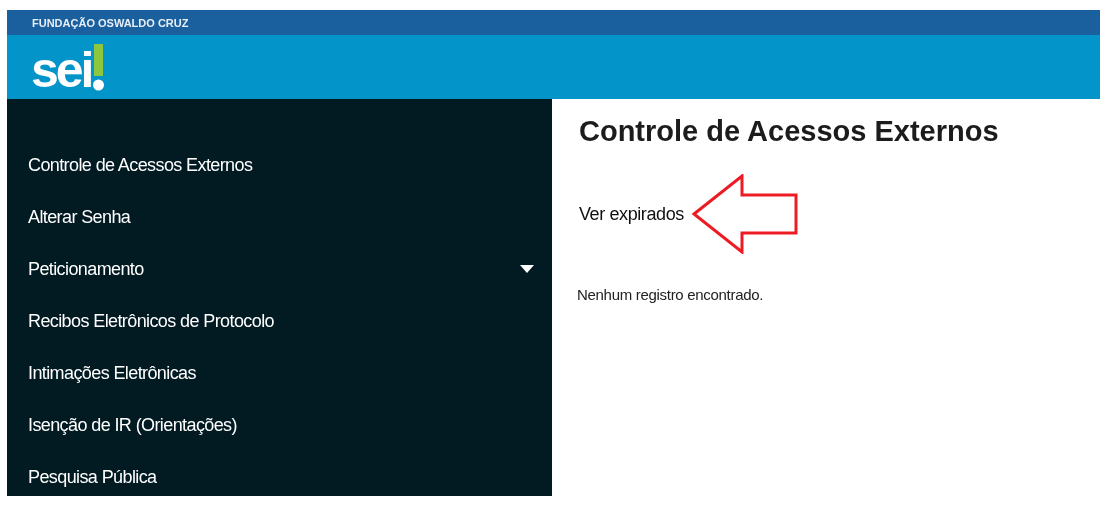 The height and width of the screenshot is (506, 1100). Describe the element at coordinates (279, 321) in the screenshot. I see `sidebar-menu-item: Recibos Eletrônicos de Protocolo` at that location.